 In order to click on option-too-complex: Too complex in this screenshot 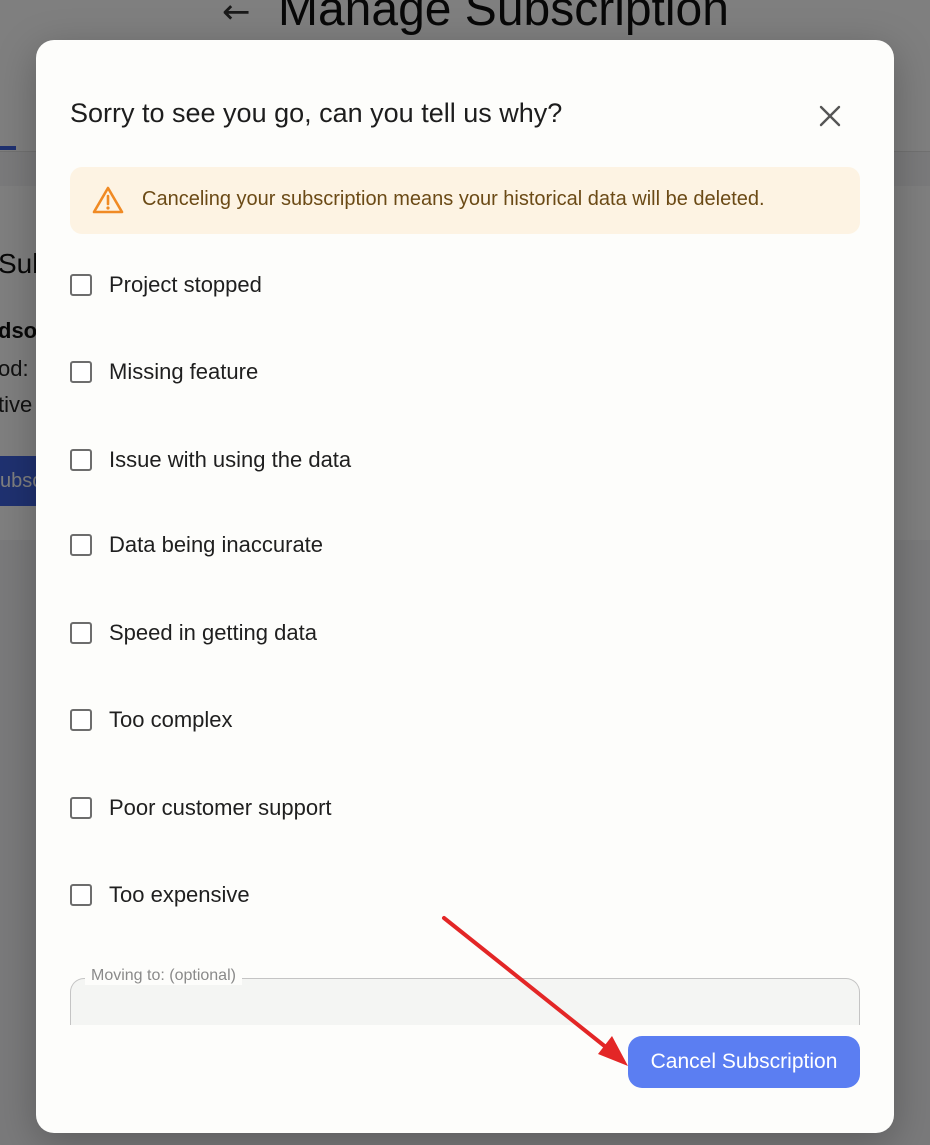, I will do `click(320, 720)`.